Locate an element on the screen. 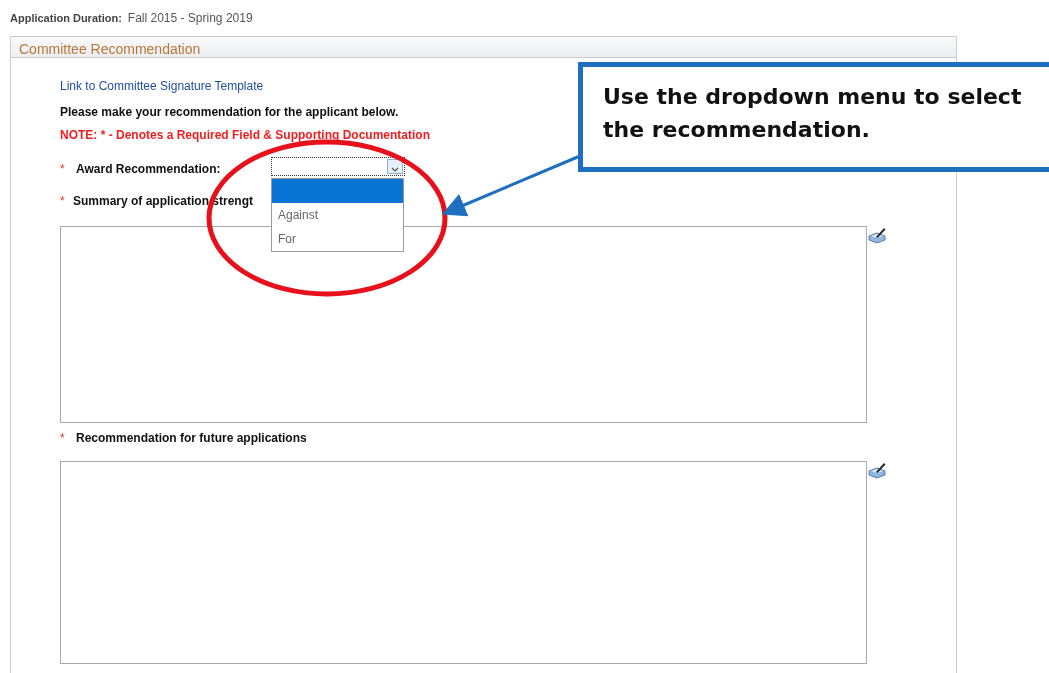 This screenshot has width=1049, height=673. dropdown is located at coordinates (338, 166).